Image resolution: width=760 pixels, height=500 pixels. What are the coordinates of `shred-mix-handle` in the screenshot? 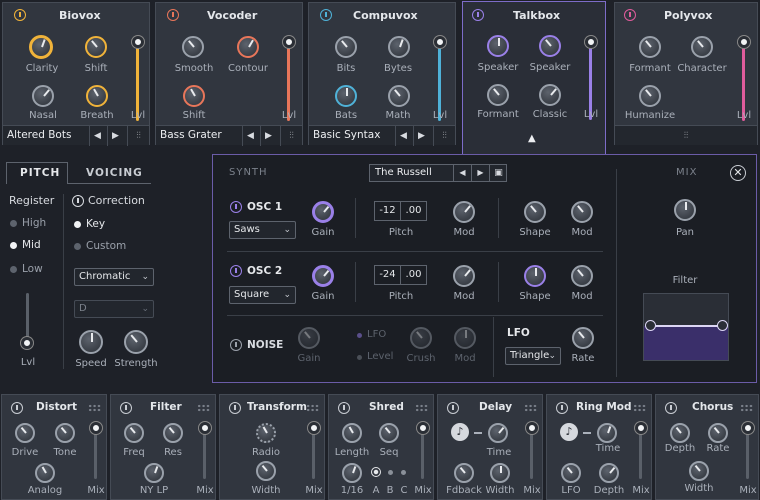 It's located at (423, 428).